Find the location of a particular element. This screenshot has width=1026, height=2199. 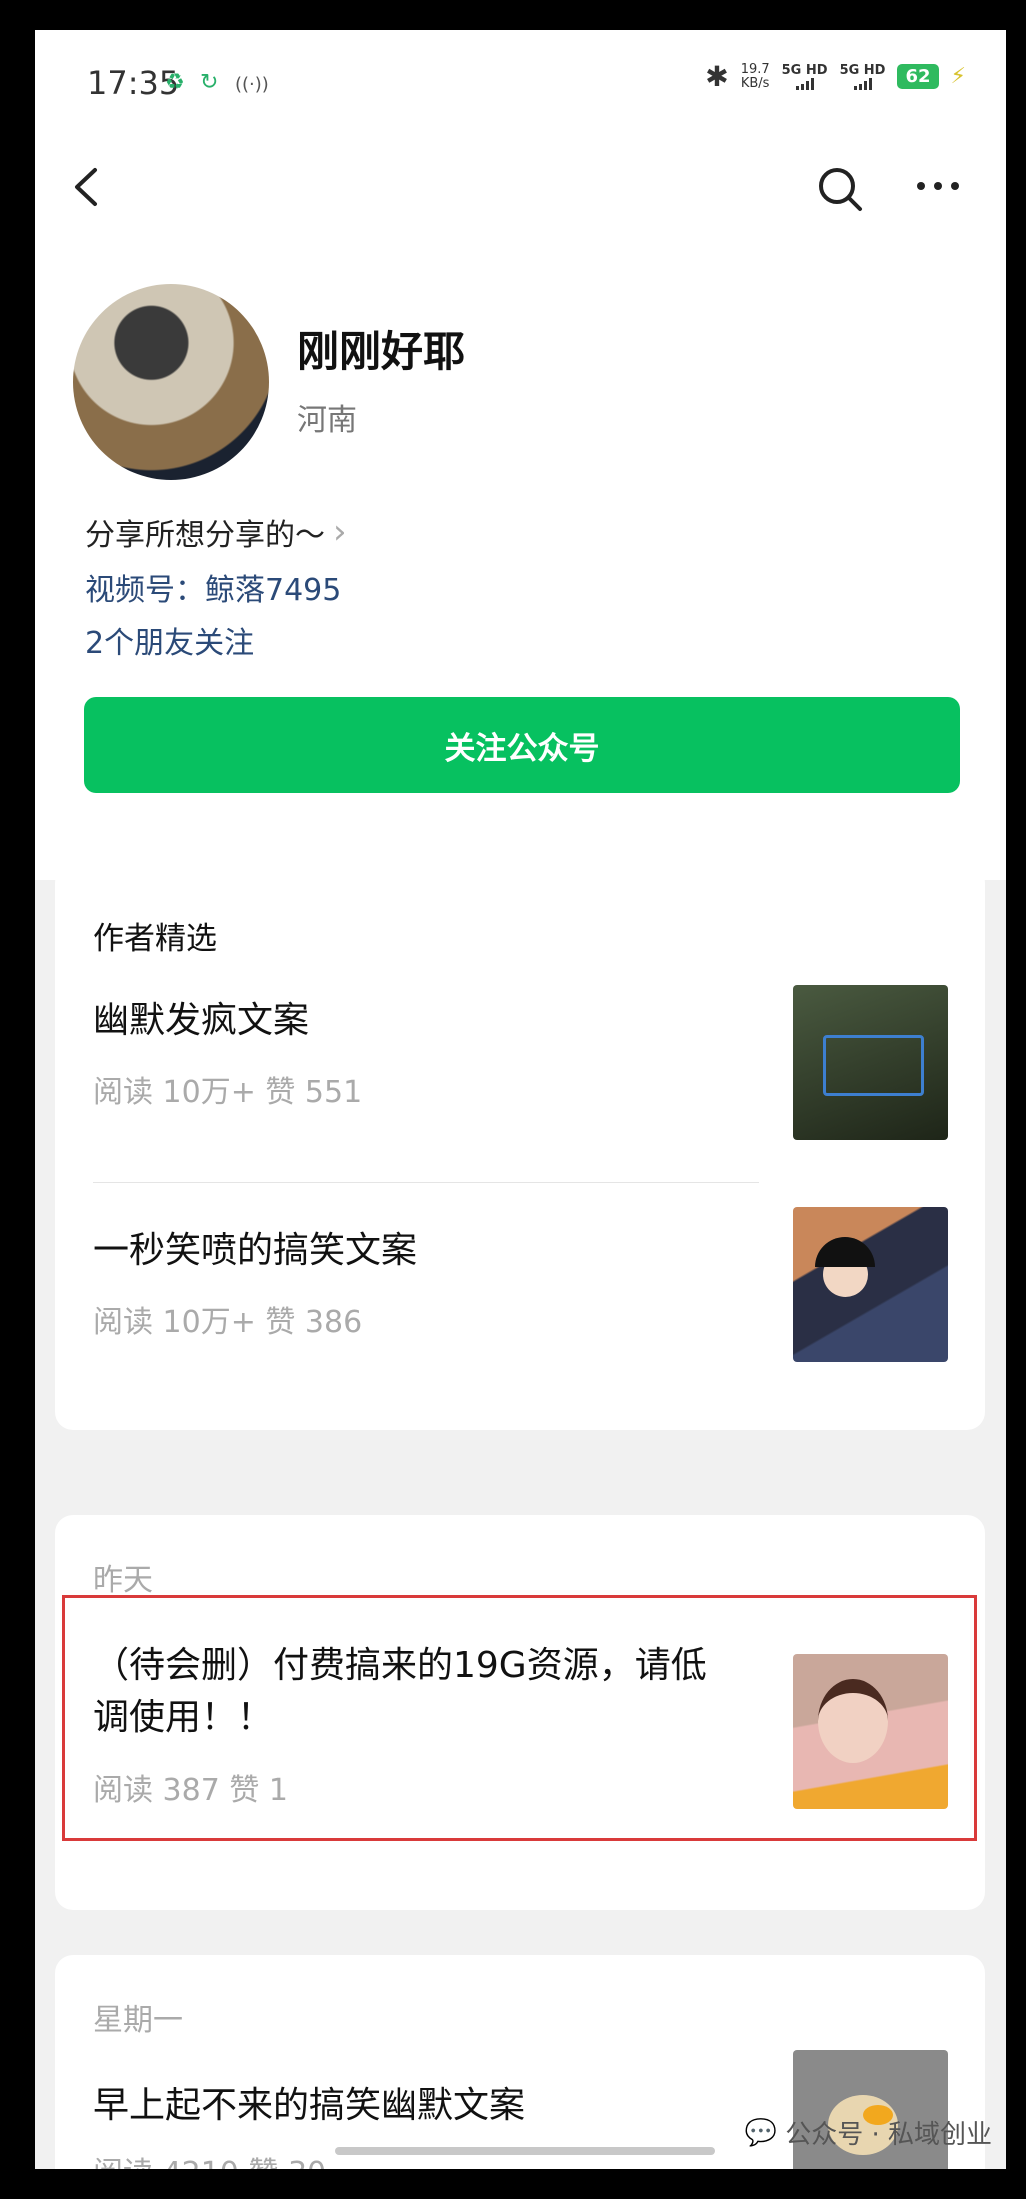

bluetooth-icon: ✱ is located at coordinates (717, 76).